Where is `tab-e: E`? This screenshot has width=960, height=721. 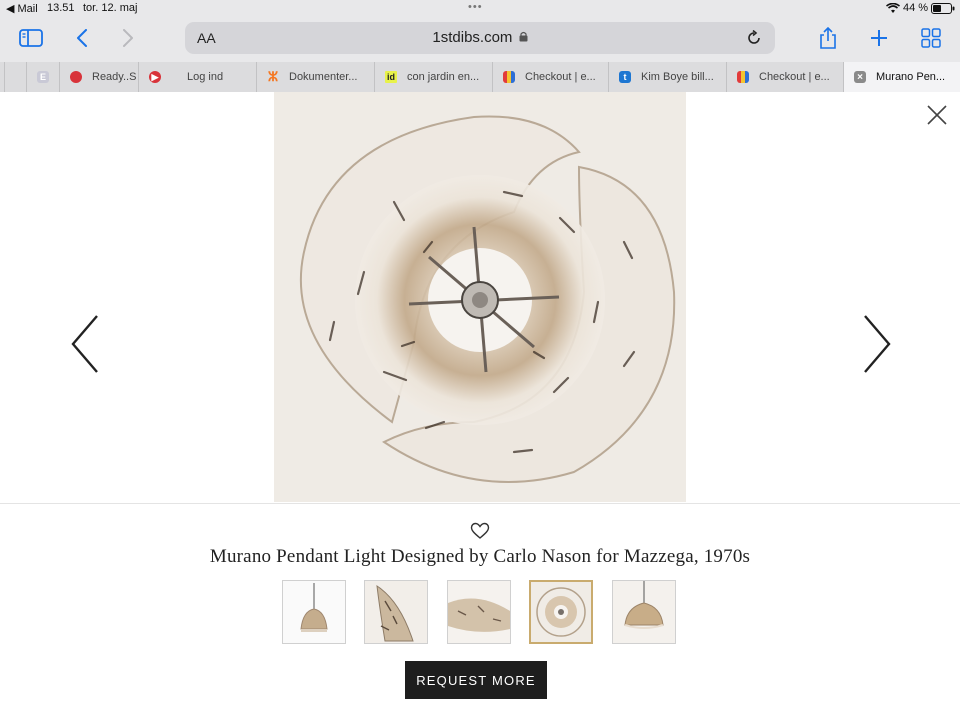 tab-e: E is located at coordinates (42, 77).